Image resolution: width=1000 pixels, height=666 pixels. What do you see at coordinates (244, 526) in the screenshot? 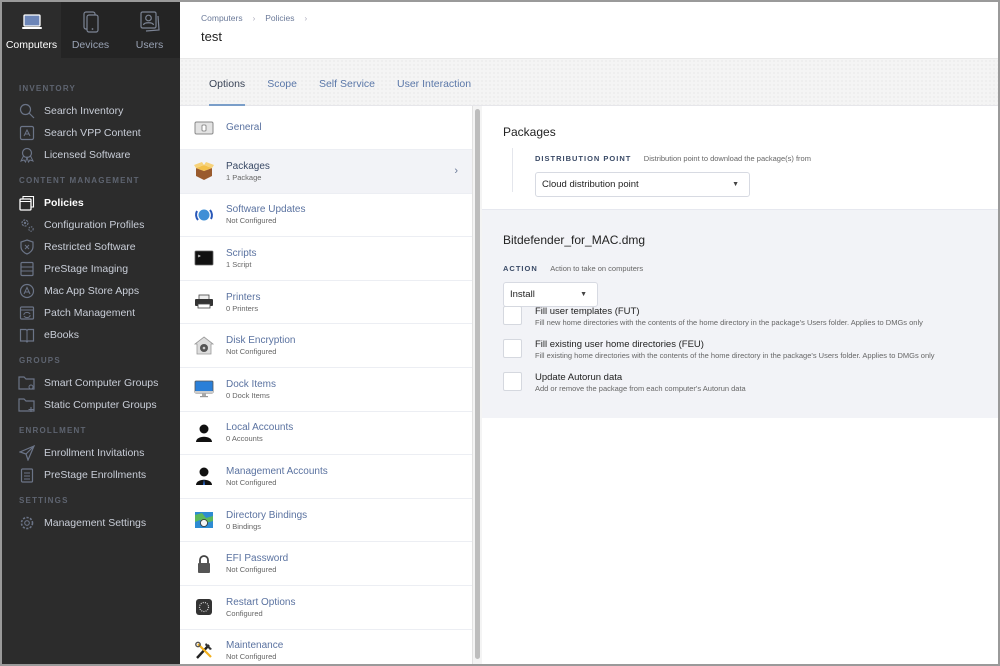
I see `option-status: 0 Bindings` at bounding box center [244, 526].